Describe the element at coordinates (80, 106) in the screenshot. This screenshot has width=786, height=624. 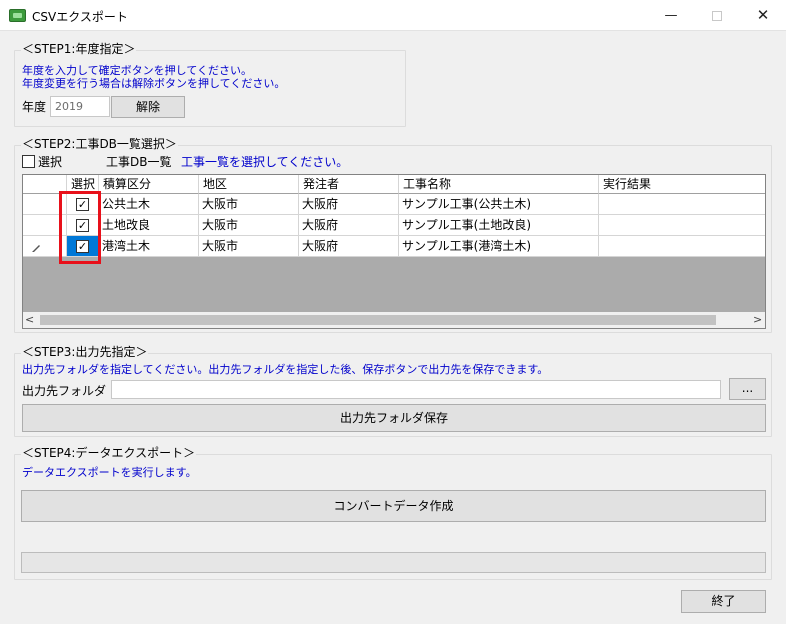
I see `year-input: 2019` at that location.